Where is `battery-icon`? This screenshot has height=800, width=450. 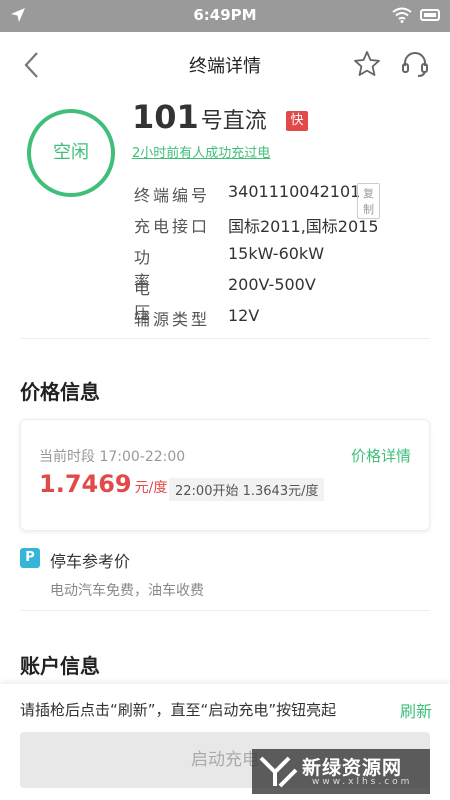 battery-icon is located at coordinates (430, 15).